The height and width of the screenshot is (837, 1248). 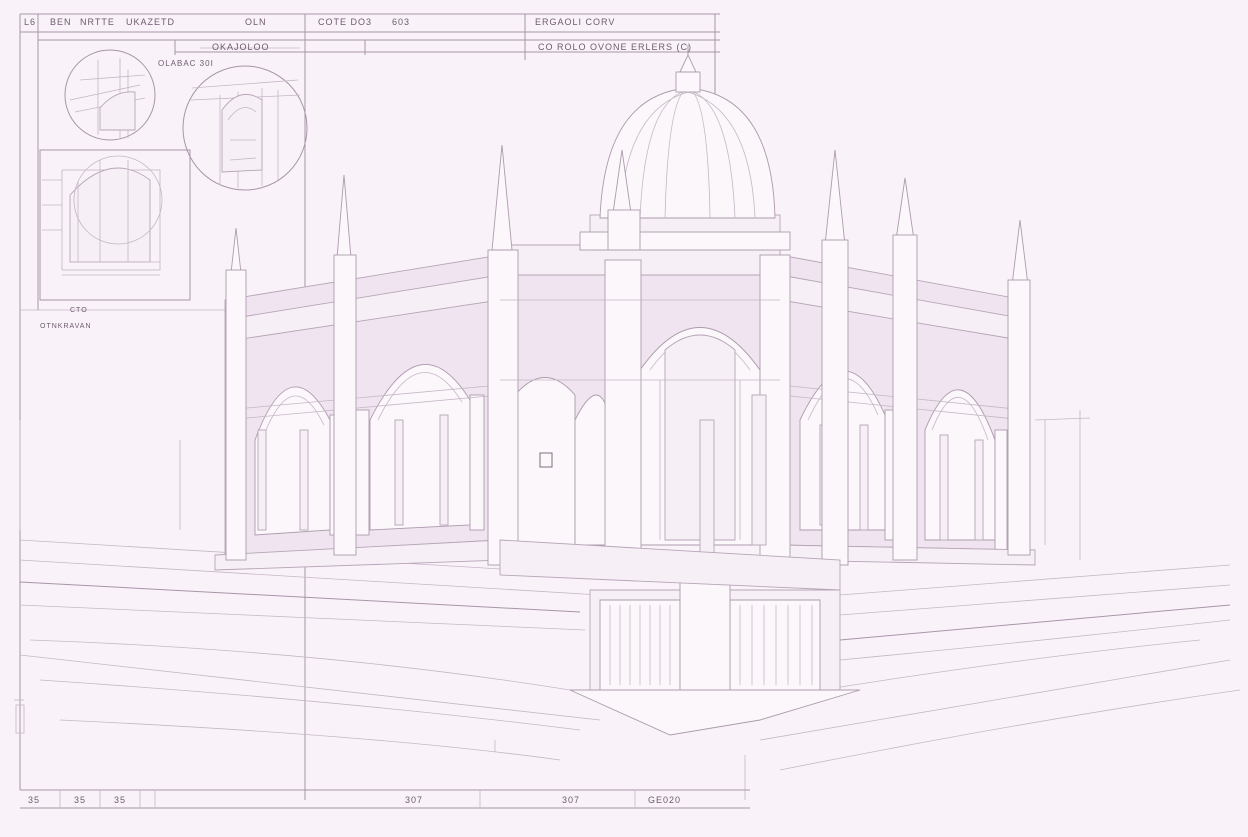 I want to click on title-code-8: ERGAOLI CORV, so click(x=575, y=22).